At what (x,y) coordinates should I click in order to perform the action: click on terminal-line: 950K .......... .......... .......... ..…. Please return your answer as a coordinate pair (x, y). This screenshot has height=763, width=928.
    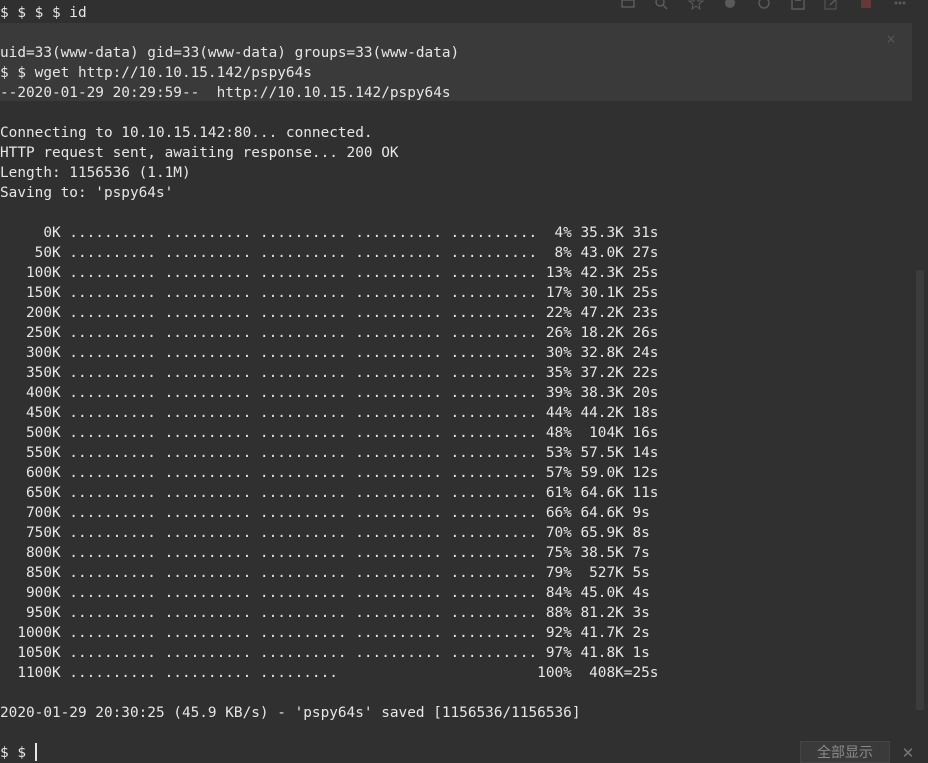
    Looking at the image, I should click on (456, 613).